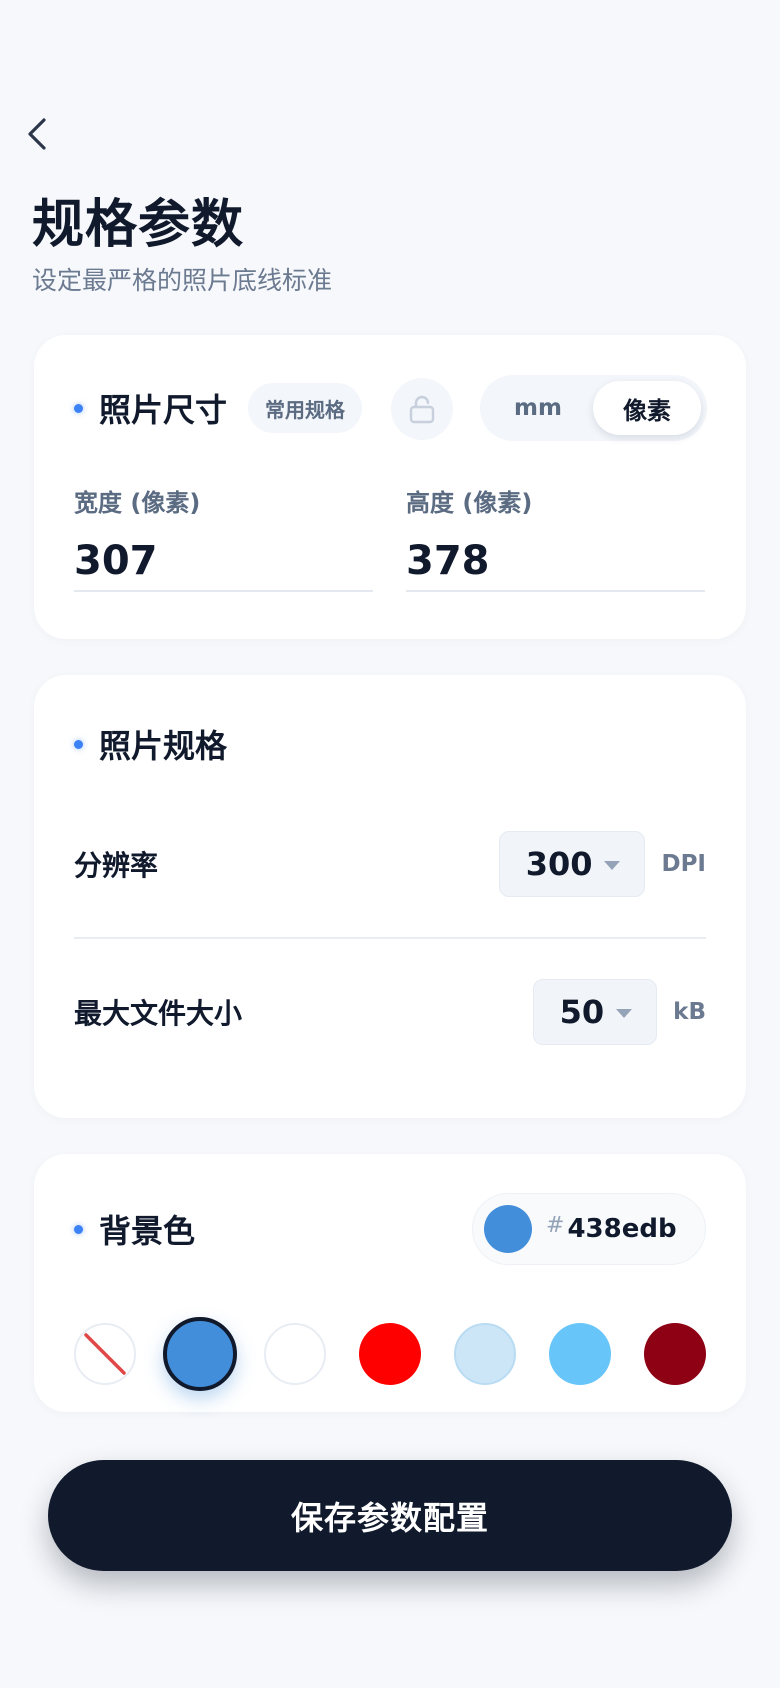 Image resolution: width=780 pixels, height=1688 pixels. I want to click on photo-spec-title: 照片规格, so click(163, 746).